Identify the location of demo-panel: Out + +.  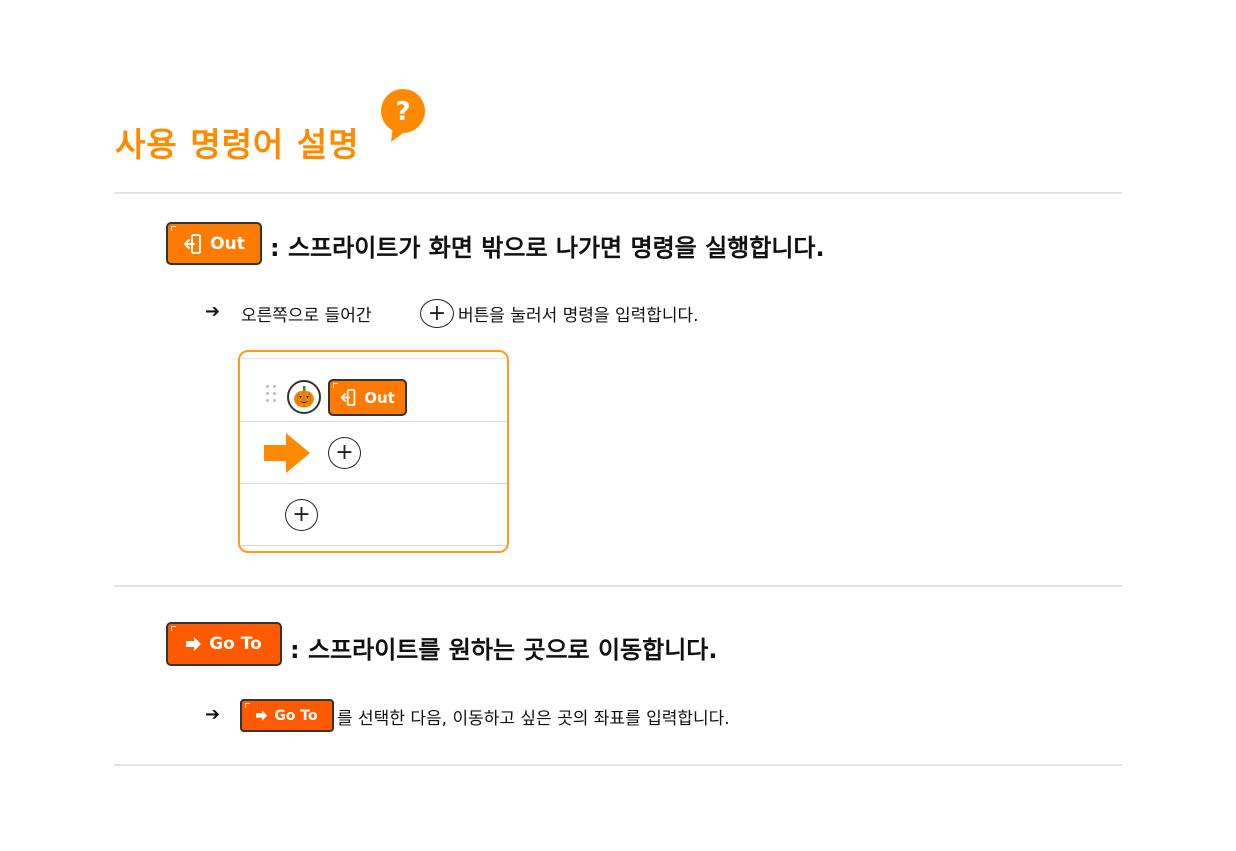
(373, 451).